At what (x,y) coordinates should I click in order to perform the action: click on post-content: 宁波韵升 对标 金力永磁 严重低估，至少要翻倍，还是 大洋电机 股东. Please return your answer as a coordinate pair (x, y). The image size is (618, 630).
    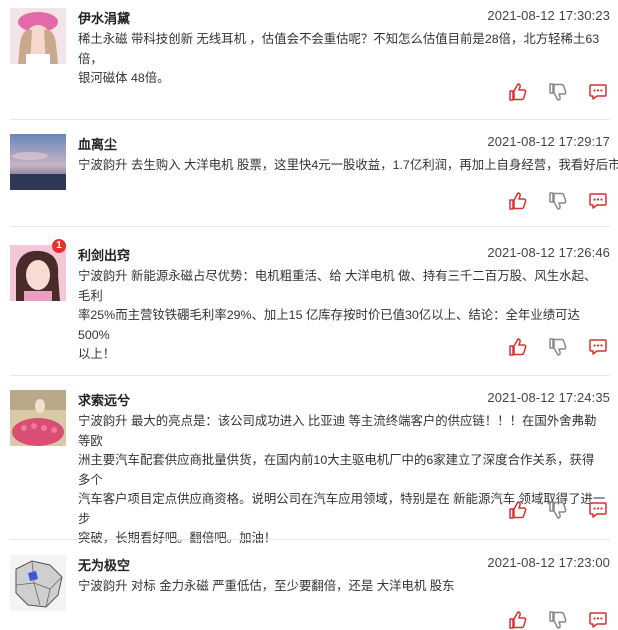
    Looking at the image, I should click on (342, 587).